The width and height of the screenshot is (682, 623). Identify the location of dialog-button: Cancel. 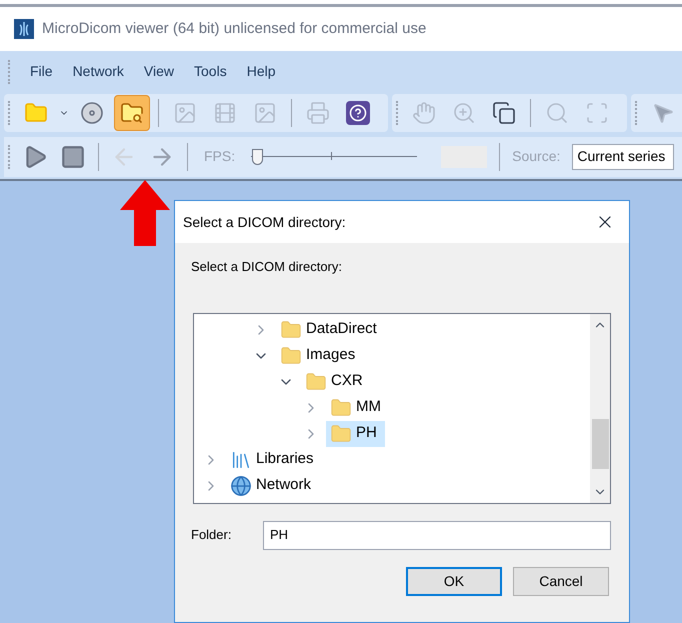
(561, 581).